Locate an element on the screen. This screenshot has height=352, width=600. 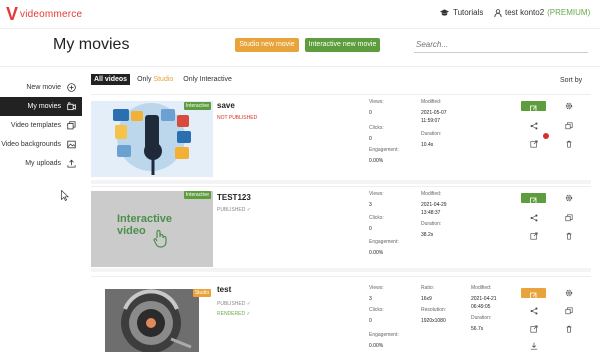
movie-thumbnail: Interactive video Interactive is located at coordinates (152, 229).